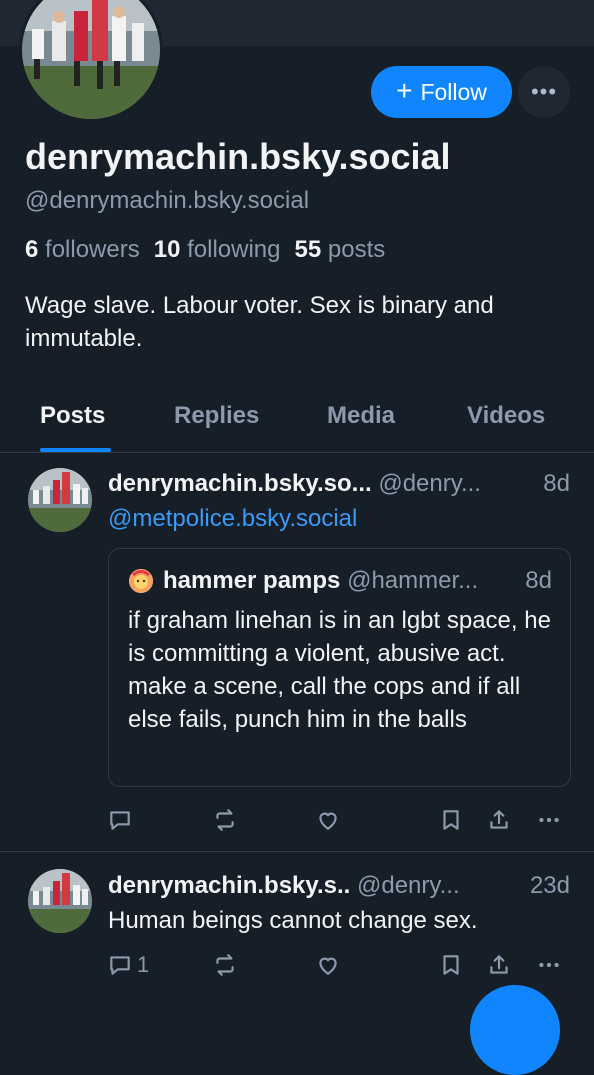  I want to click on quote-avatar, so click(141, 581).